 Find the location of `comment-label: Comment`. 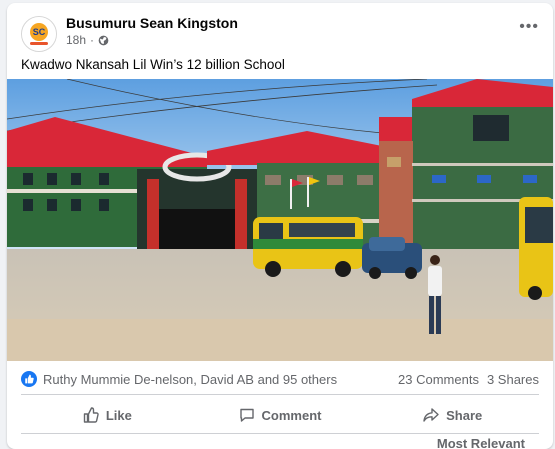

comment-label: Comment is located at coordinates (291, 415).